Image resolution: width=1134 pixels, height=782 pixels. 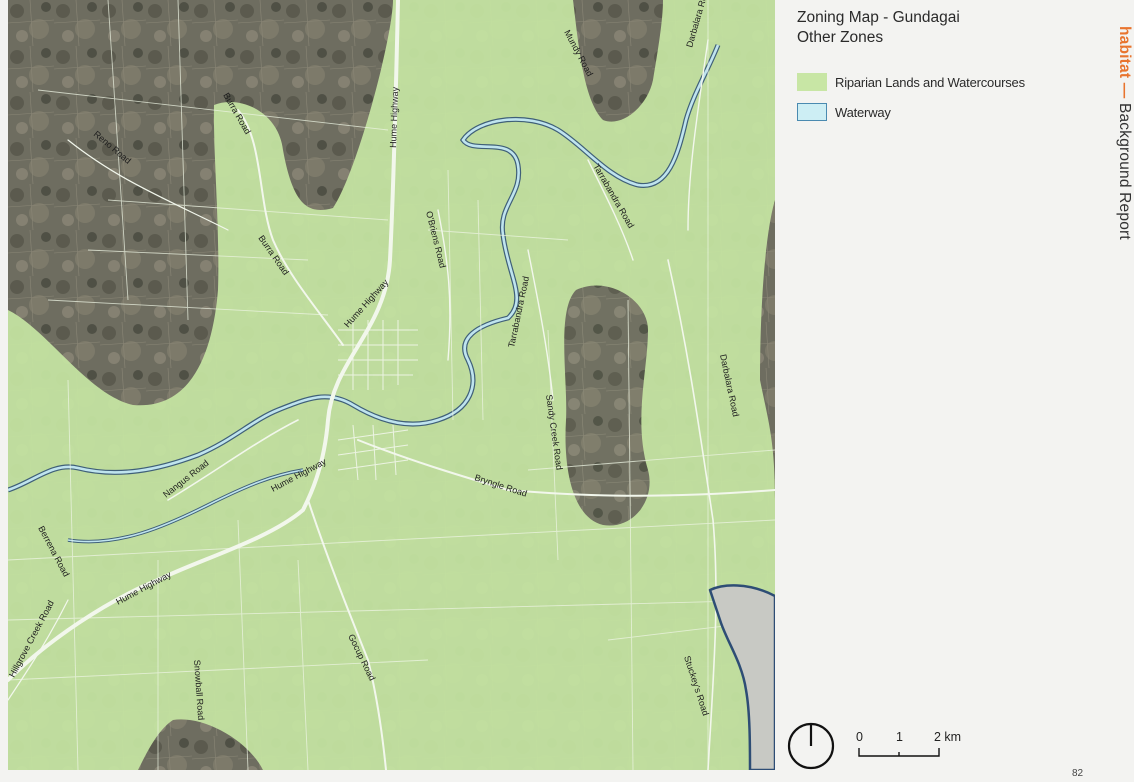 What do you see at coordinates (899, 737) in the screenshot?
I see `scale-tick-1: 1` at bounding box center [899, 737].